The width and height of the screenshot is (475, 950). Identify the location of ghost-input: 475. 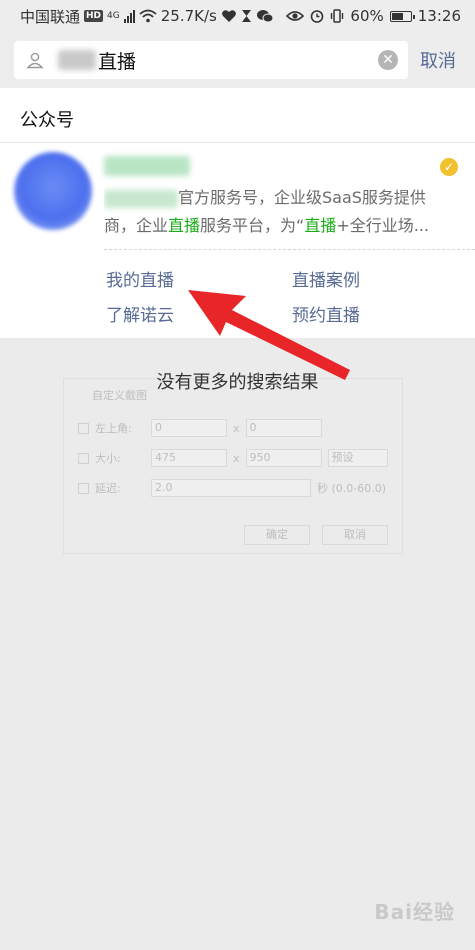
(189, 458).